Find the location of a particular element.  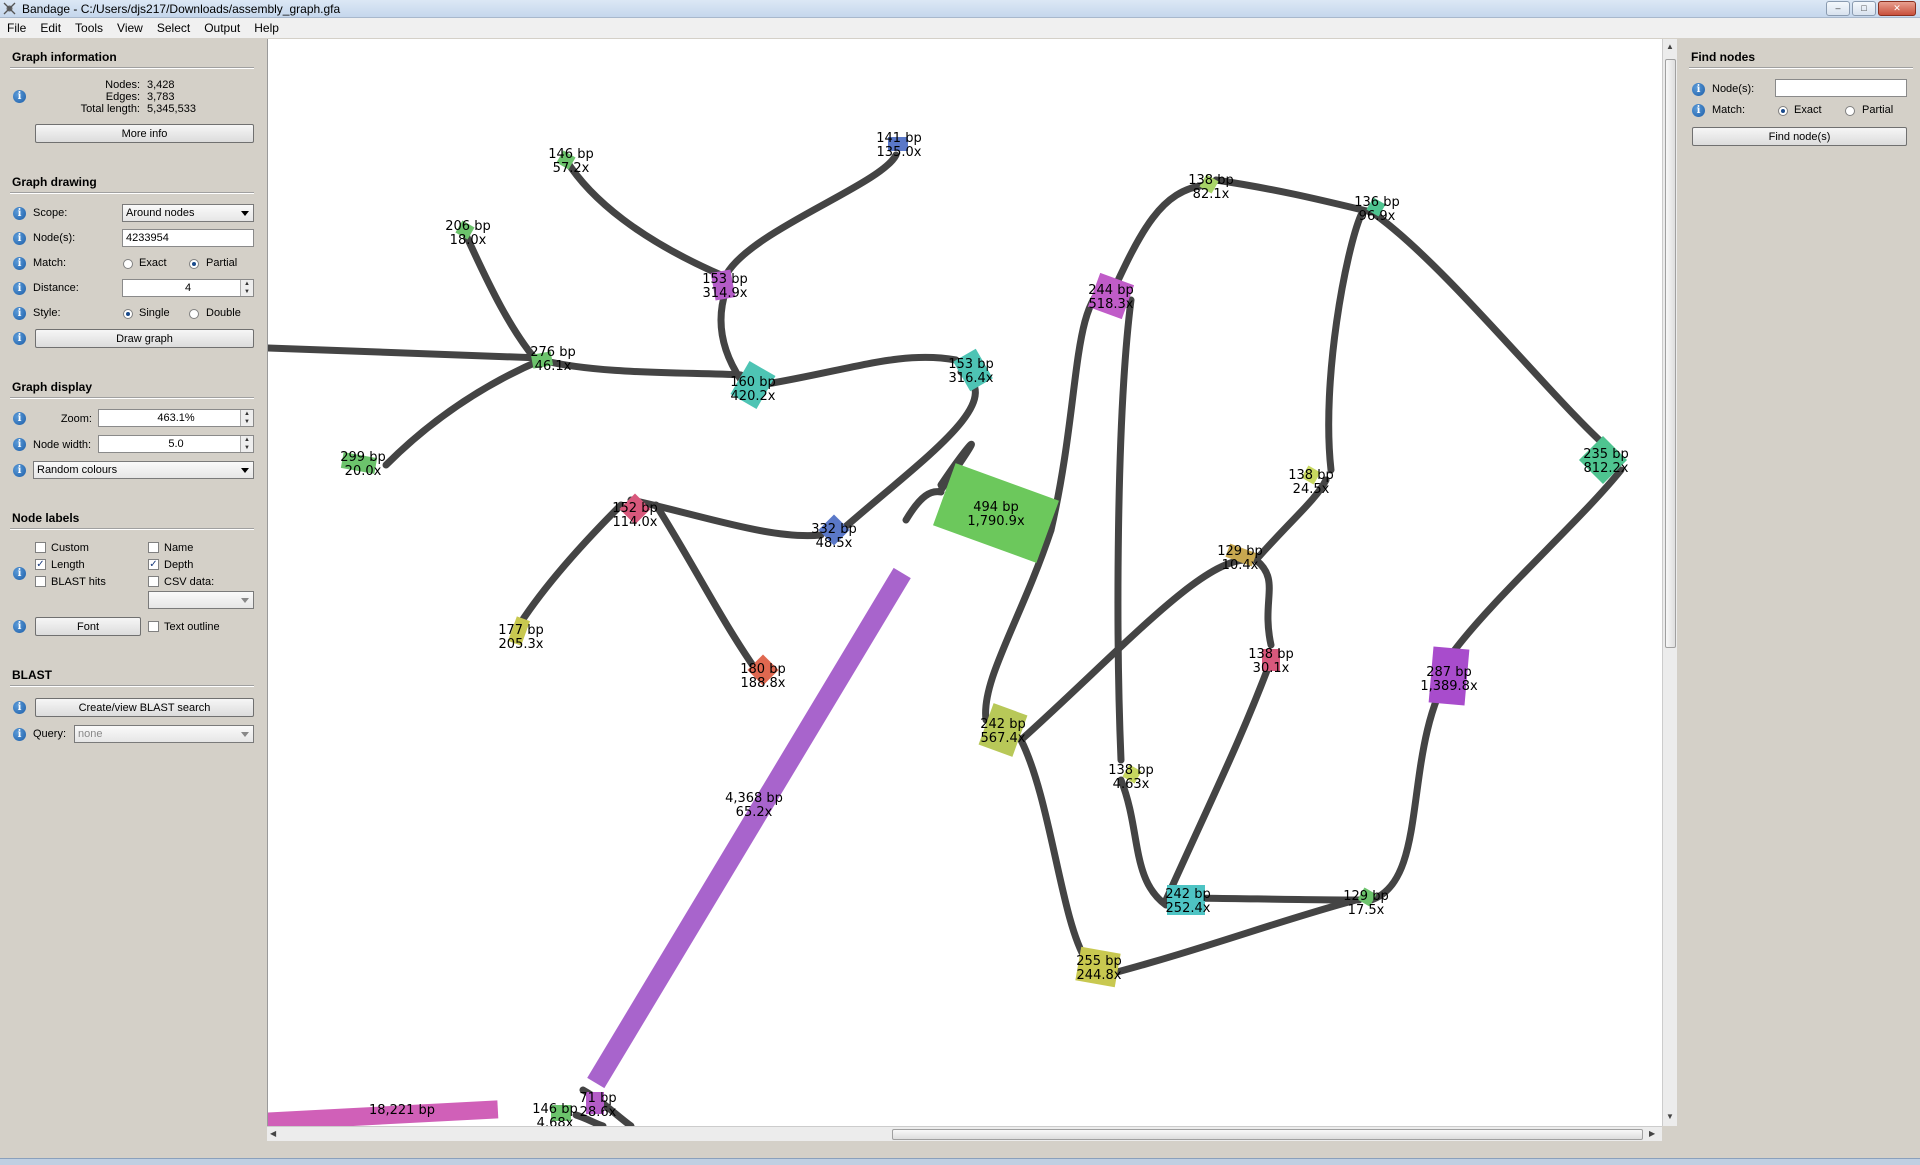

draw-graph-button: Draw graph is located at coordinates (144, 338).